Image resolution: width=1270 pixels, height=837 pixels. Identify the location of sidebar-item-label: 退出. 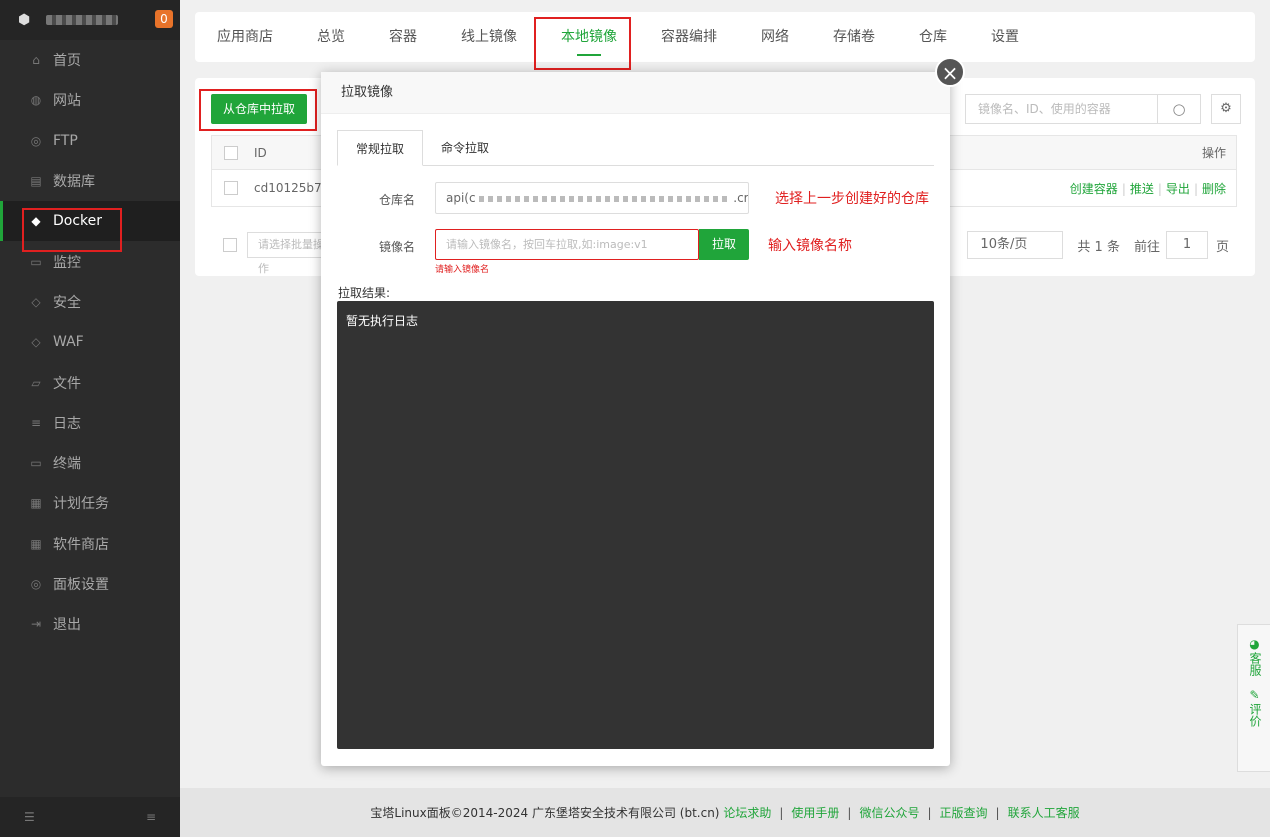
(67, 625).